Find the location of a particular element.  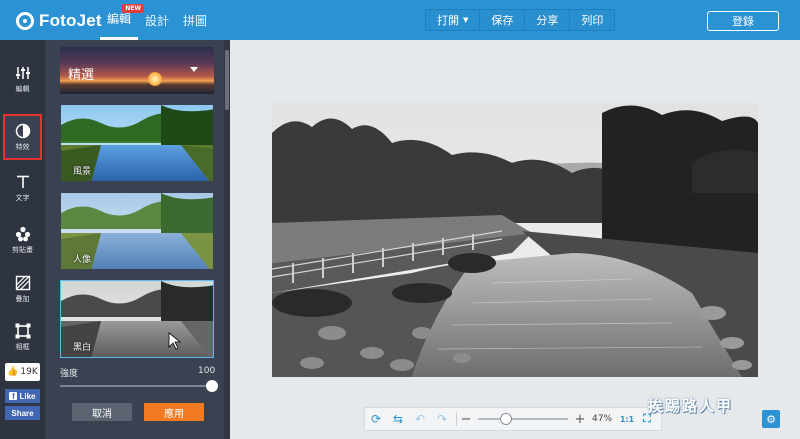

facebook-like-button: f Like is located at coordinates (22, 396).